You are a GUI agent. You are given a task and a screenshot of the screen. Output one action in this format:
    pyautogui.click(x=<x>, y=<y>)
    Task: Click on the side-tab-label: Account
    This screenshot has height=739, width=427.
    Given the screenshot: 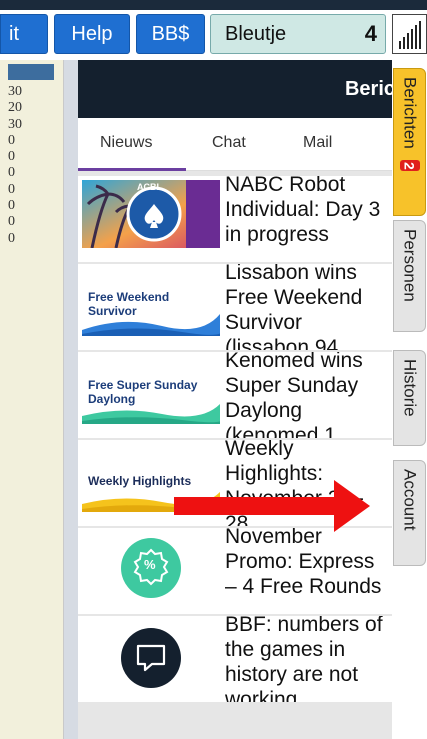 What is the action you would take?
    pyautogui.click(x=410, y=500)
    